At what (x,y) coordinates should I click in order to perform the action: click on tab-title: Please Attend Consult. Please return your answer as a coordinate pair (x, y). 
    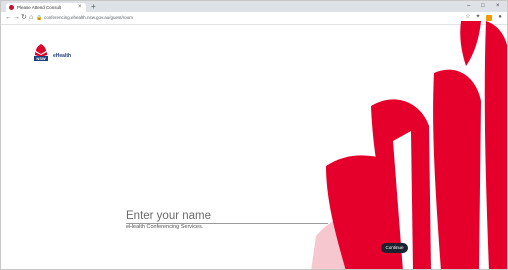
    Looking at the image, I should click on (39, 7).